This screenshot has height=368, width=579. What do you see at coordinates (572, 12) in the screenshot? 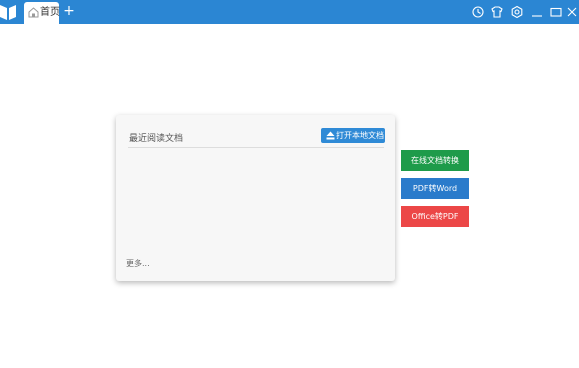
I see `close-icon` at bounding box center [572, 12].